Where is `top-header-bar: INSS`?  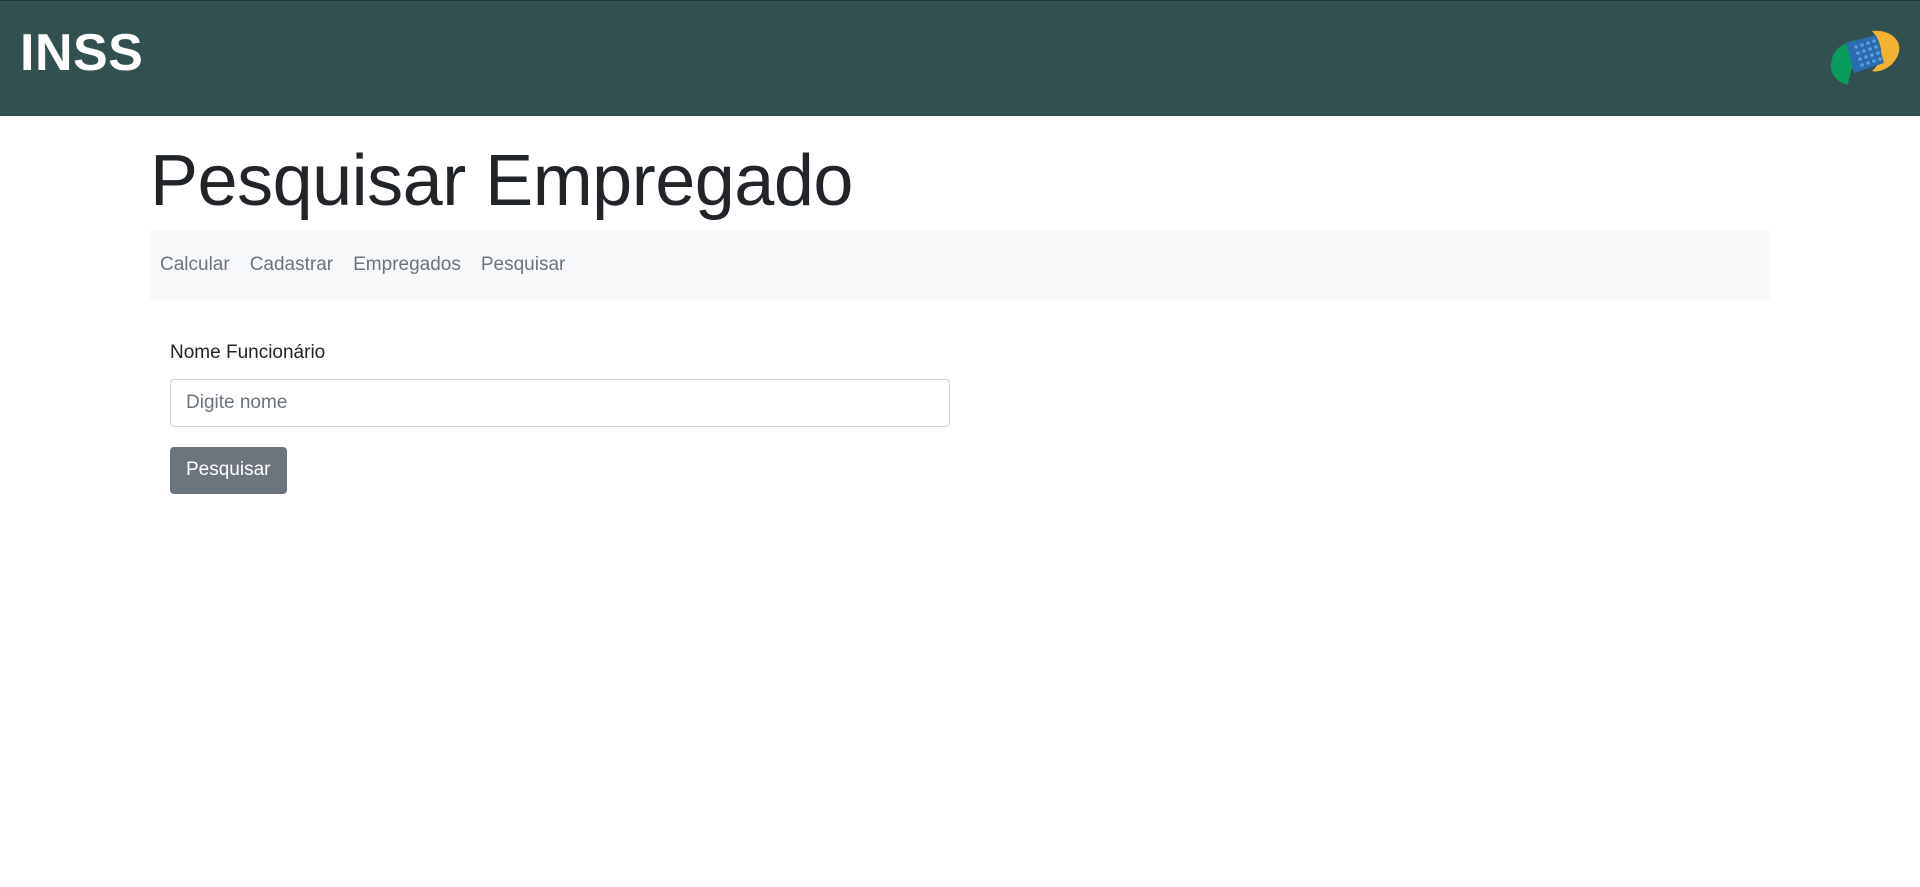 top-header-bar: INSS is located at coordinates (960, 58).